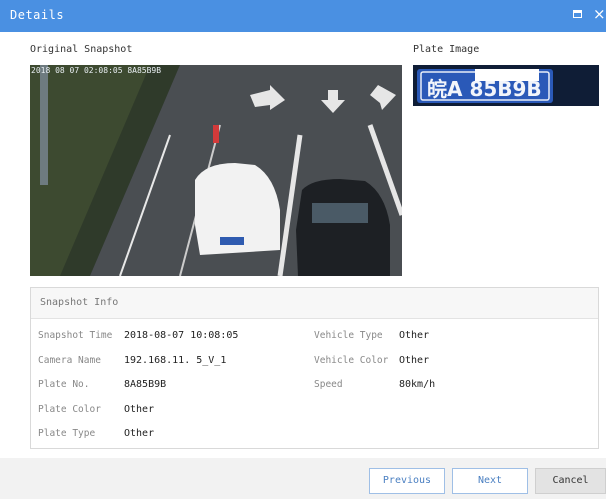 This screenshot has height=499, width=606. Describe the element at coordinates (446, 49) in the screenshot. I see `plate-image-label: Plate Image` at that location.